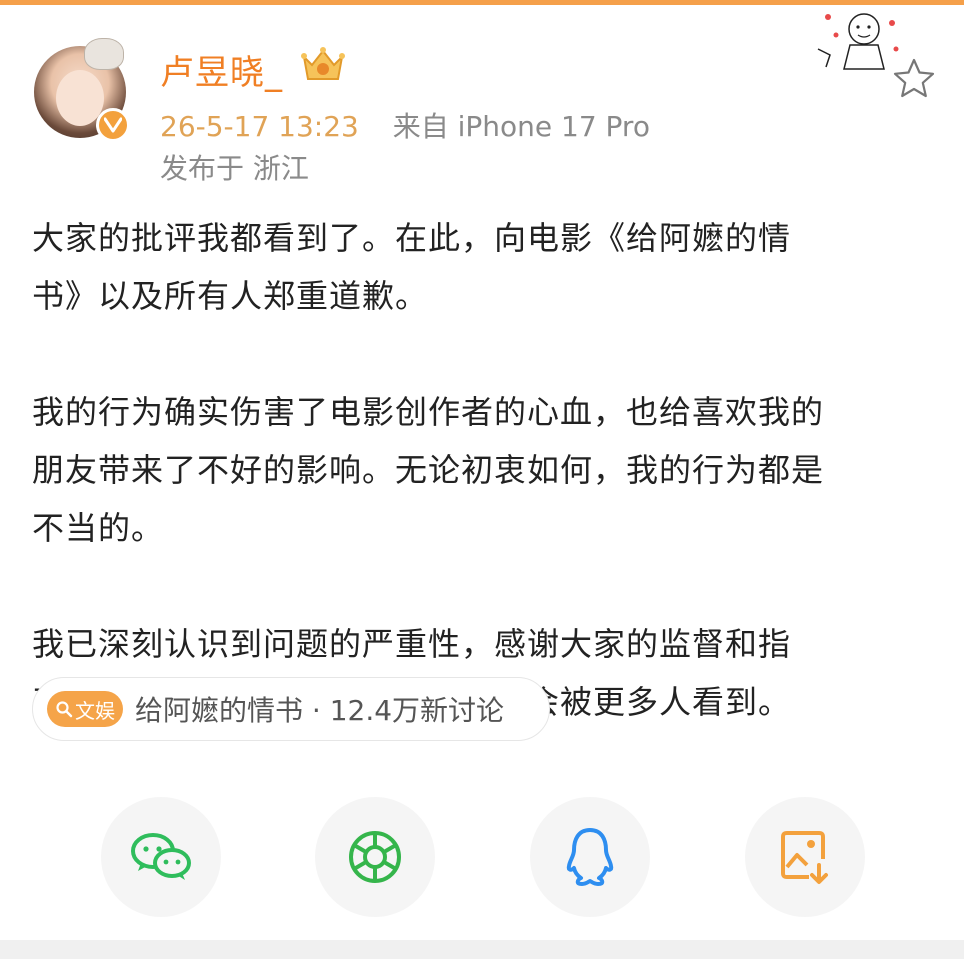 The width and height of the screenshot is (964, 959). What do you see at coordinates (234, 168) in the screenshot?
I see `post-location: 发布于 浙江` at bounding box center [234, 168].